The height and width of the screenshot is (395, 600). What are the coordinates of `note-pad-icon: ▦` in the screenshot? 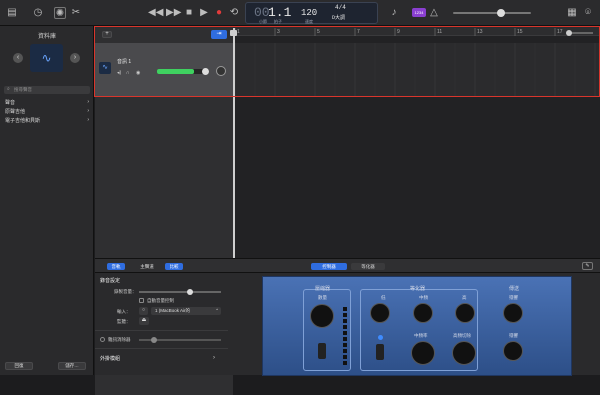 It's located at (572, 13).